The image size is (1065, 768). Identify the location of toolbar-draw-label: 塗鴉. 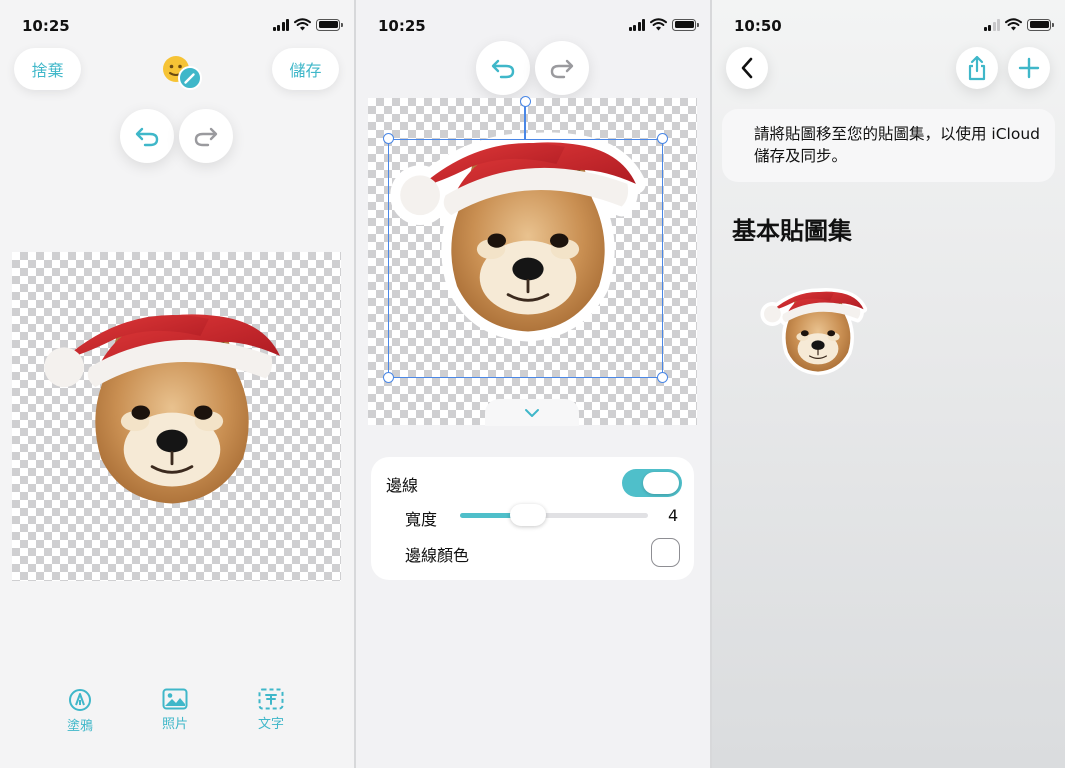
(79, 726).